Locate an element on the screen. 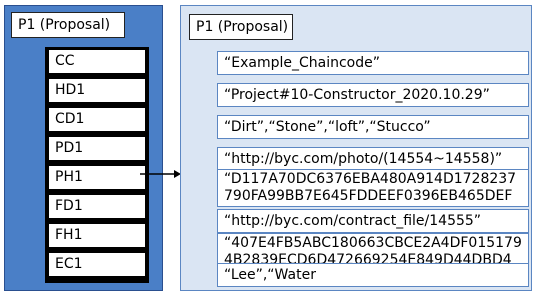 This screenshot has width=536, height=296. field-pd1: PD1 is located at coordinates (97, 148).